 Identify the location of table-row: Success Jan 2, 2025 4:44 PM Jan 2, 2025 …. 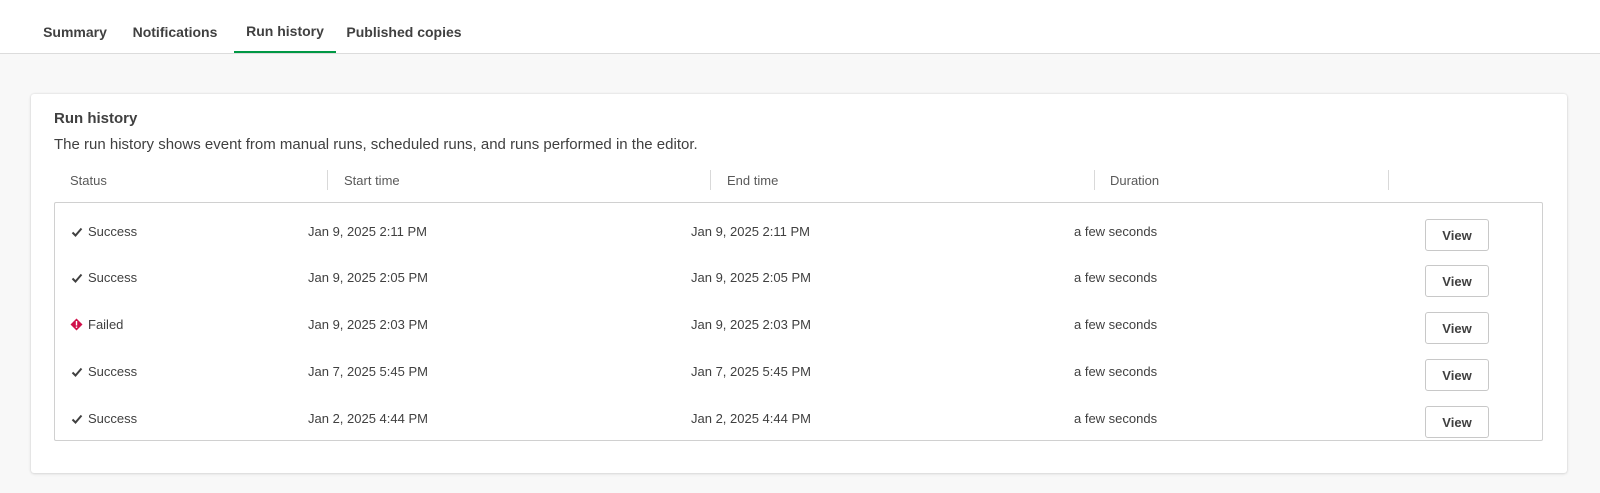
(798, 418).